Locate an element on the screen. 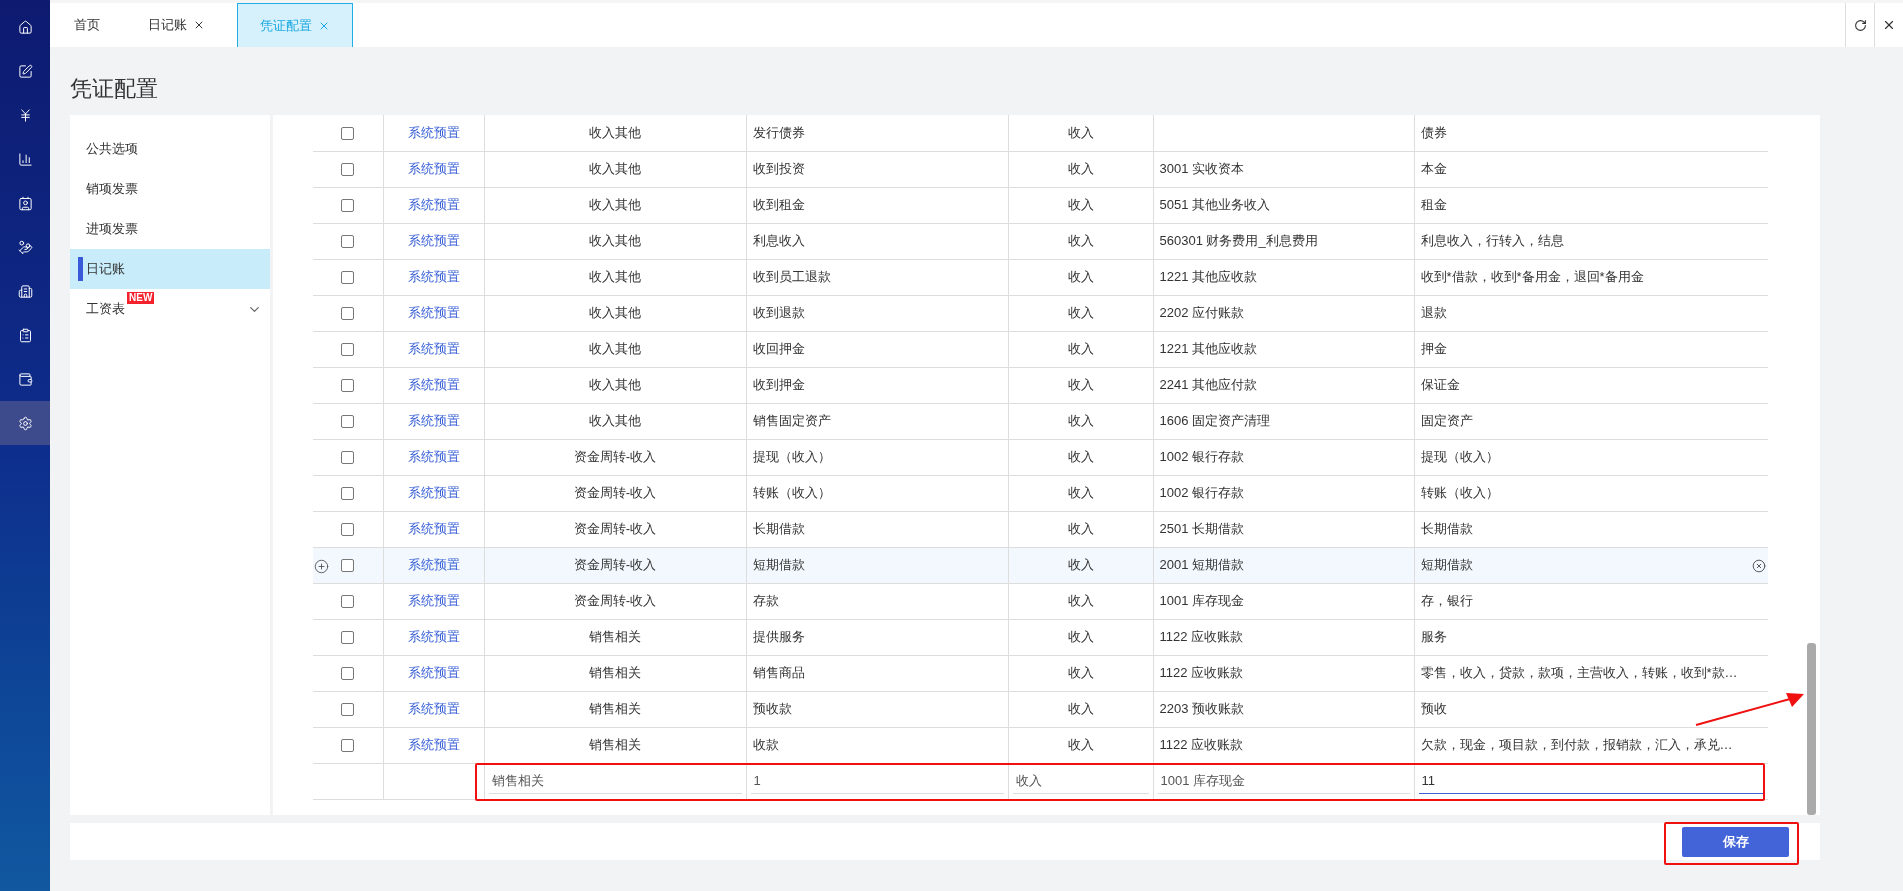  close-icon is located at coordinates (199, 25).